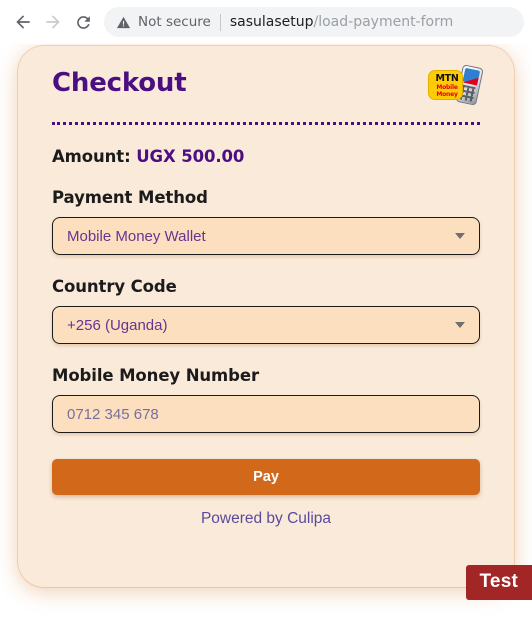  What do you see at coordinates (383, 22) in the screenshot?
I see `url-path: /load-payment-form` at bounding box center [383, 22].